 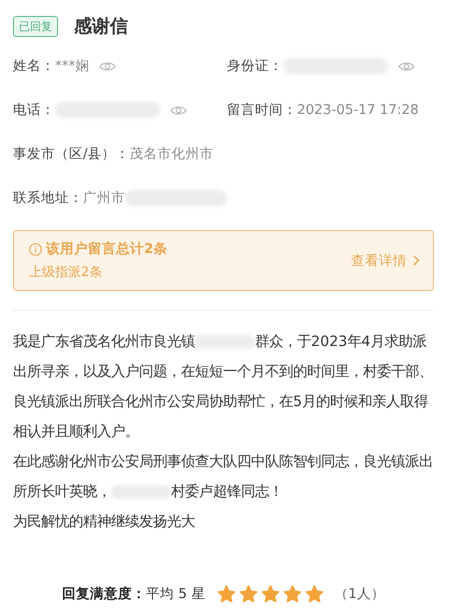 What do you see at coordinates (358, 110) in the screenshot?
I see `value-text: 2023-05-17 17:28` at bounding box center [358, 110].